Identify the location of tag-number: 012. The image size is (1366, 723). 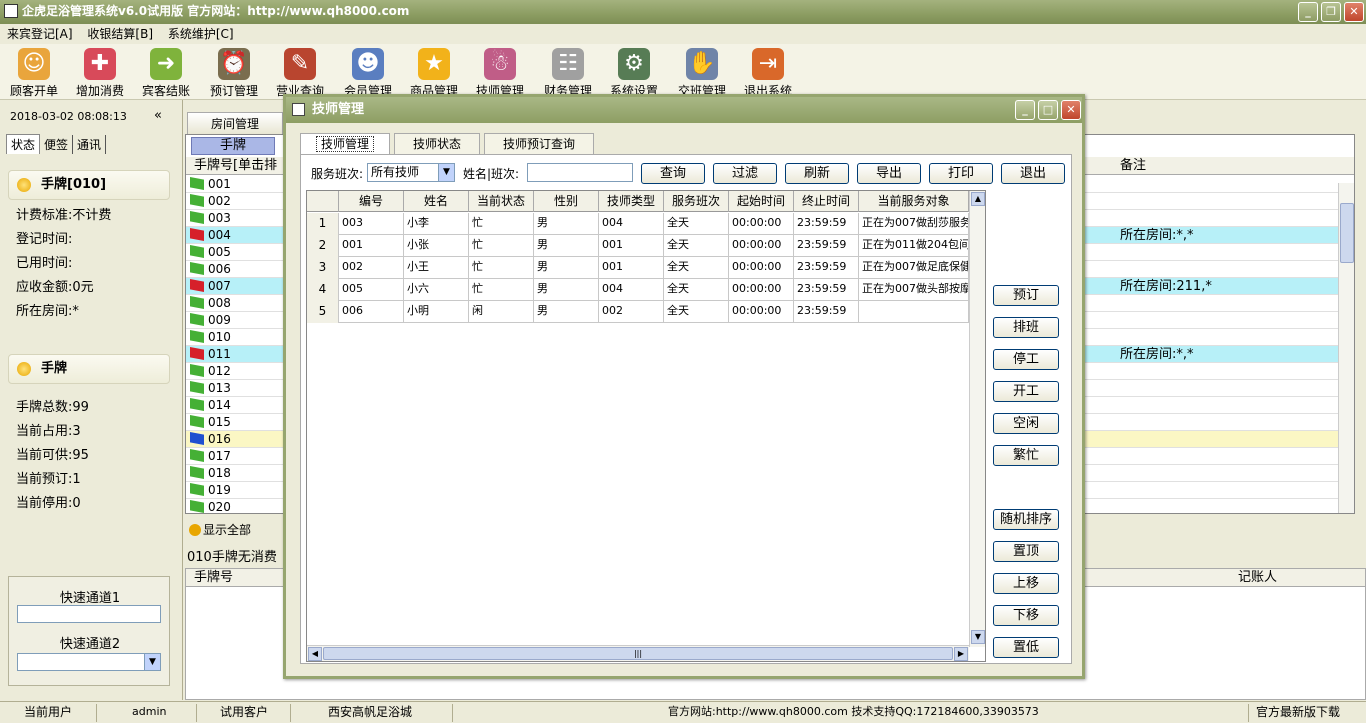
(219, 371).